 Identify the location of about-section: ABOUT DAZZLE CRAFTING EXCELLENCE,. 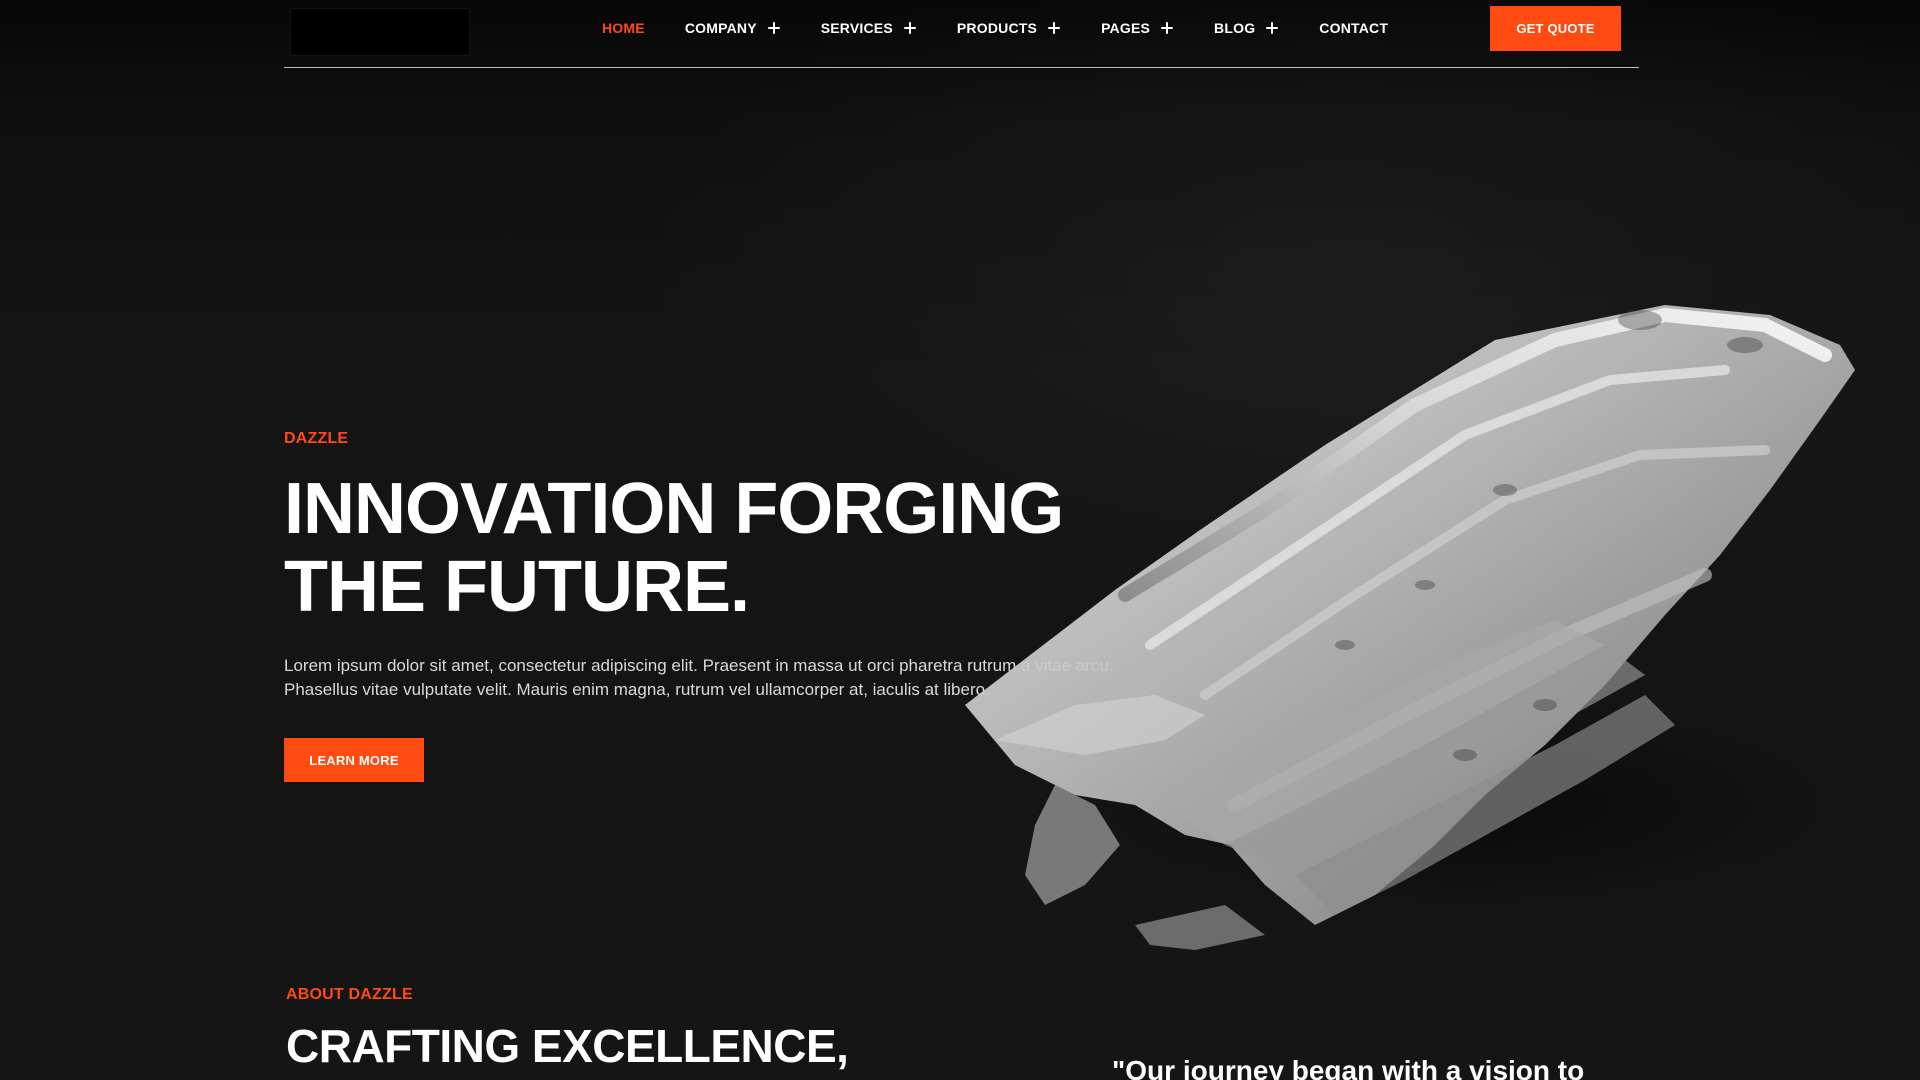
(736, 1029).